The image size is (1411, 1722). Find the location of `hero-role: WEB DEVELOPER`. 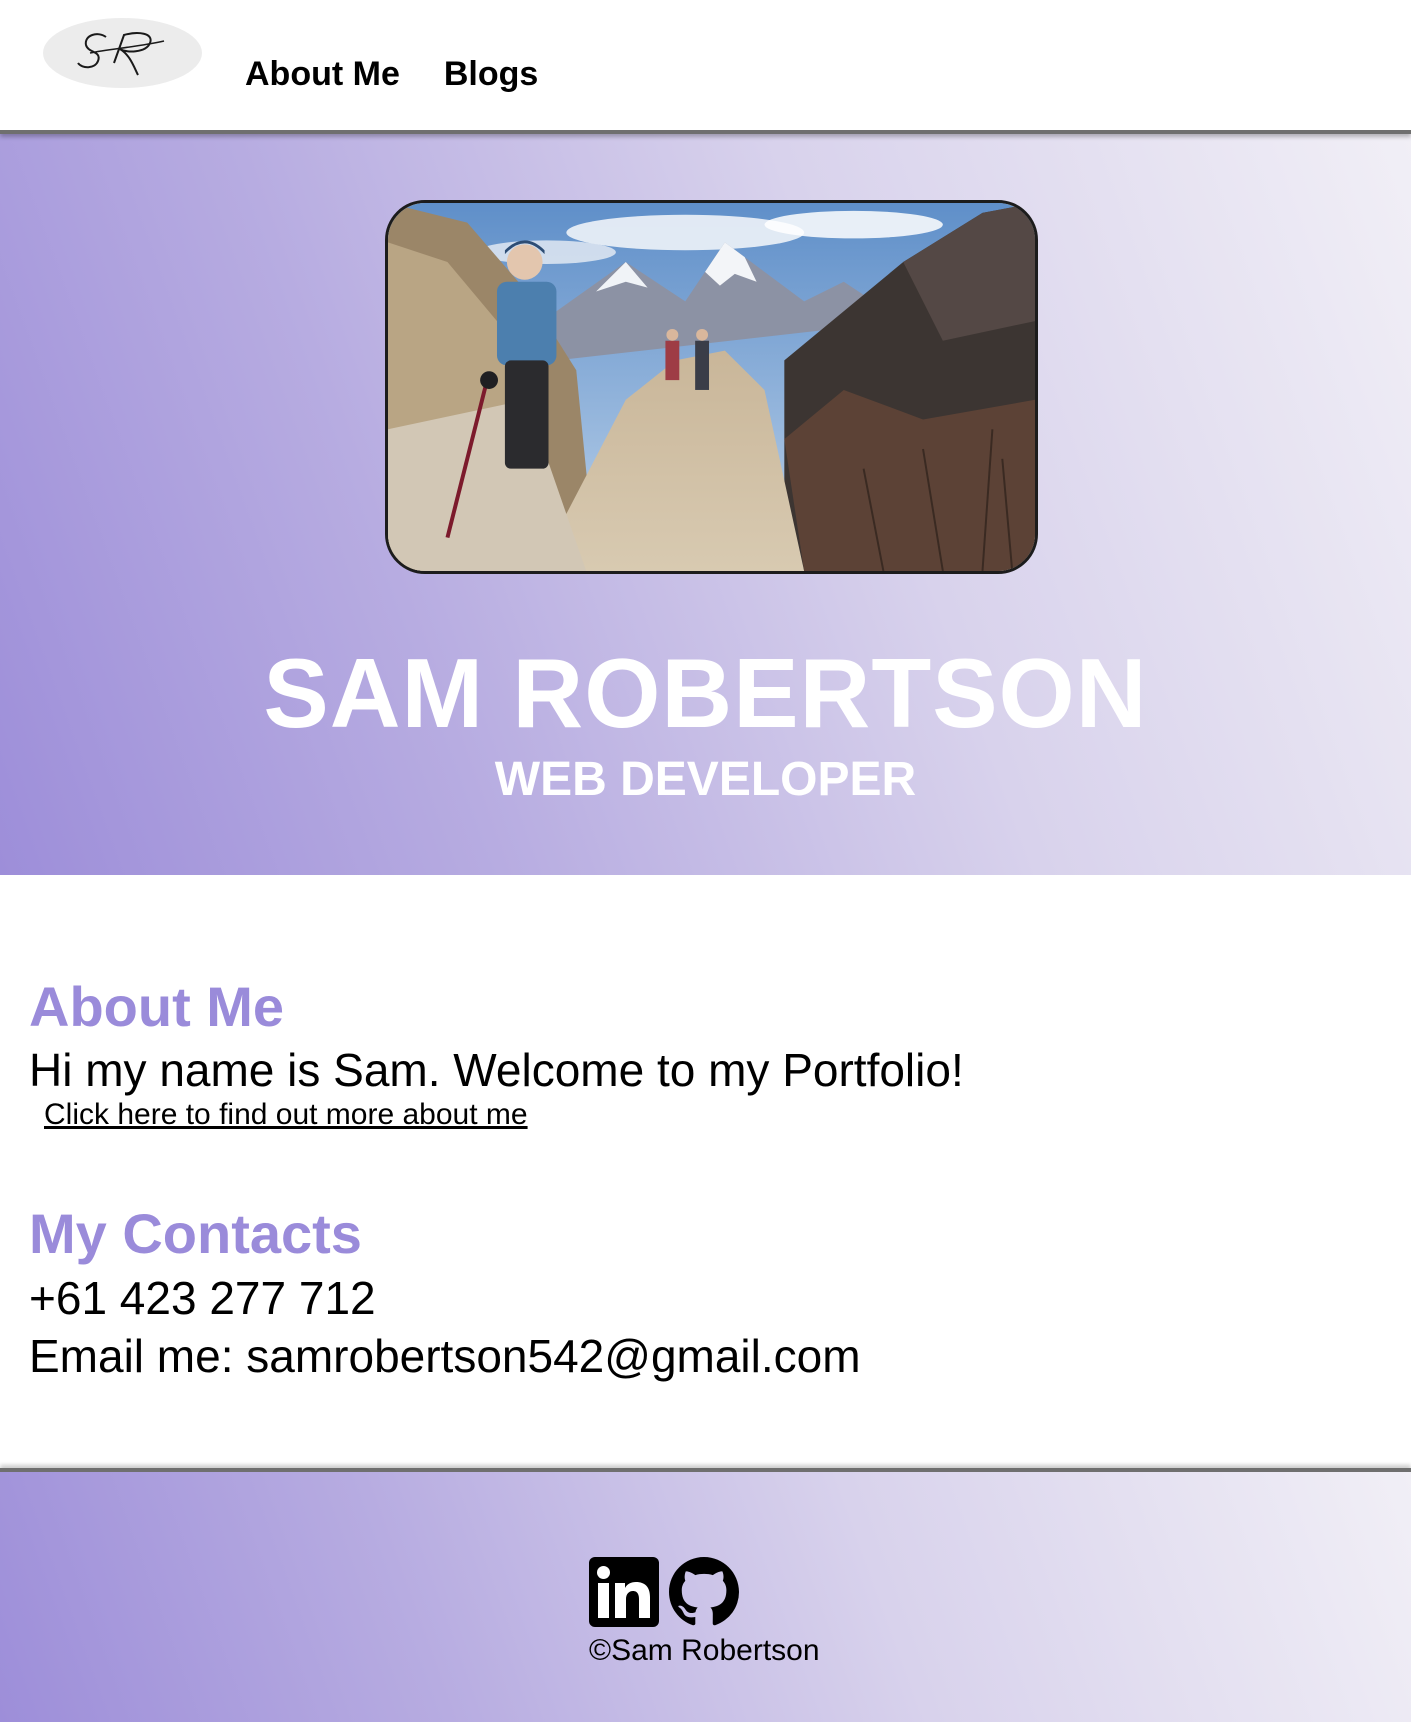

hero-role: WEB DEVELOPER is located at coordinates (705, 779).